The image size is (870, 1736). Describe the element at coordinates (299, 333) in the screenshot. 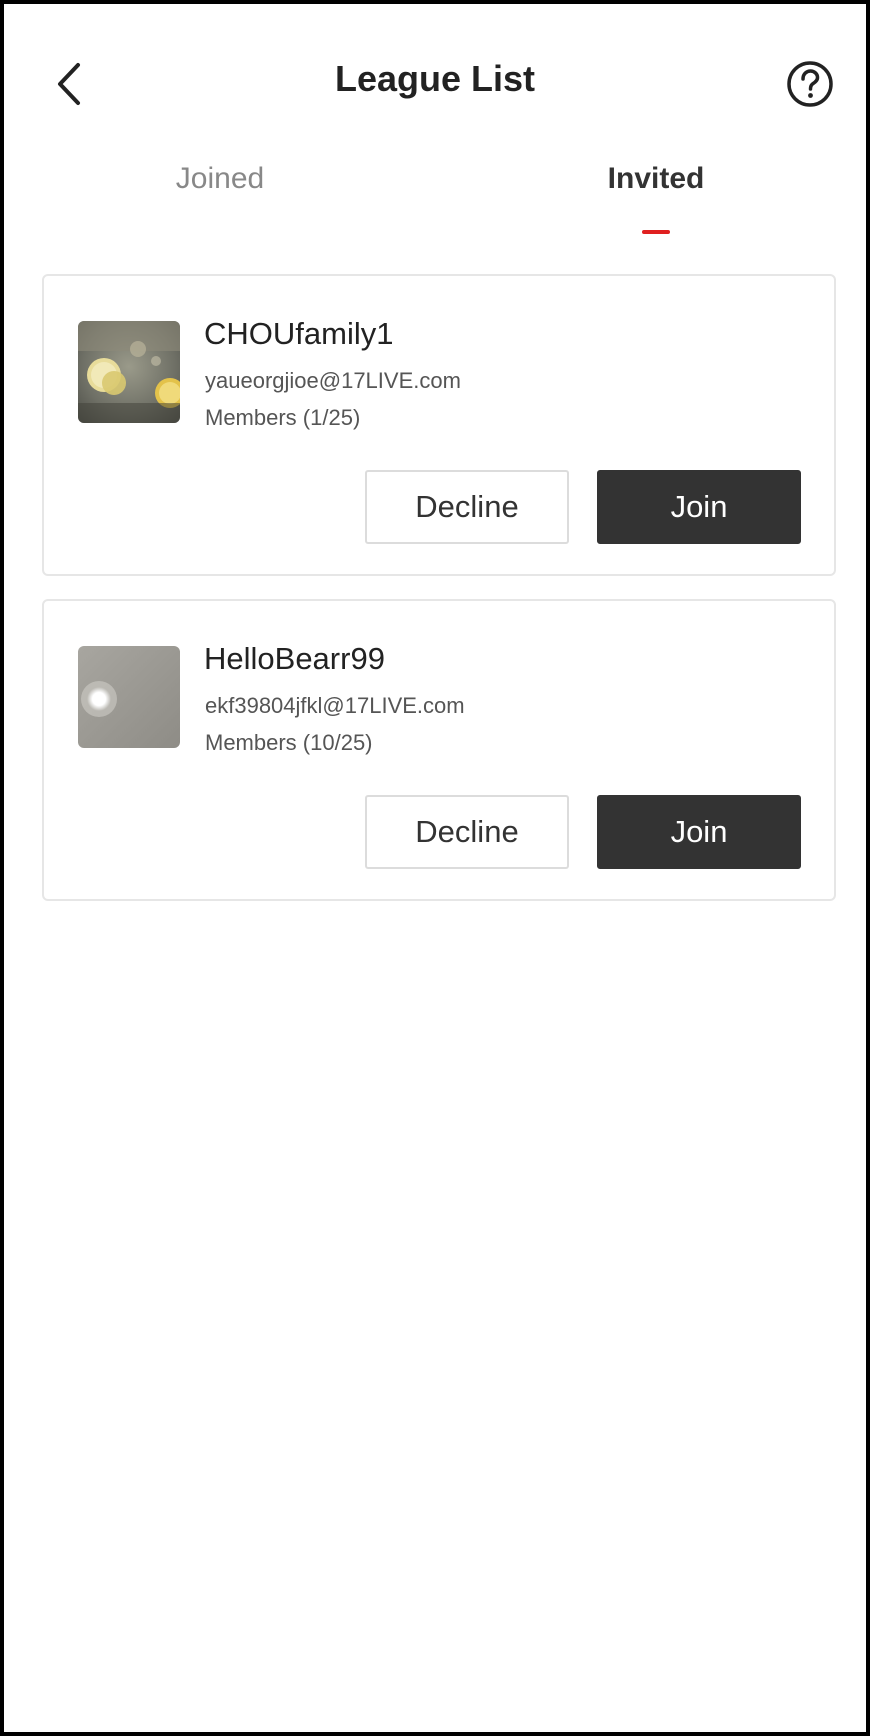

I see `league-name: CHOUfamily1` at that location.